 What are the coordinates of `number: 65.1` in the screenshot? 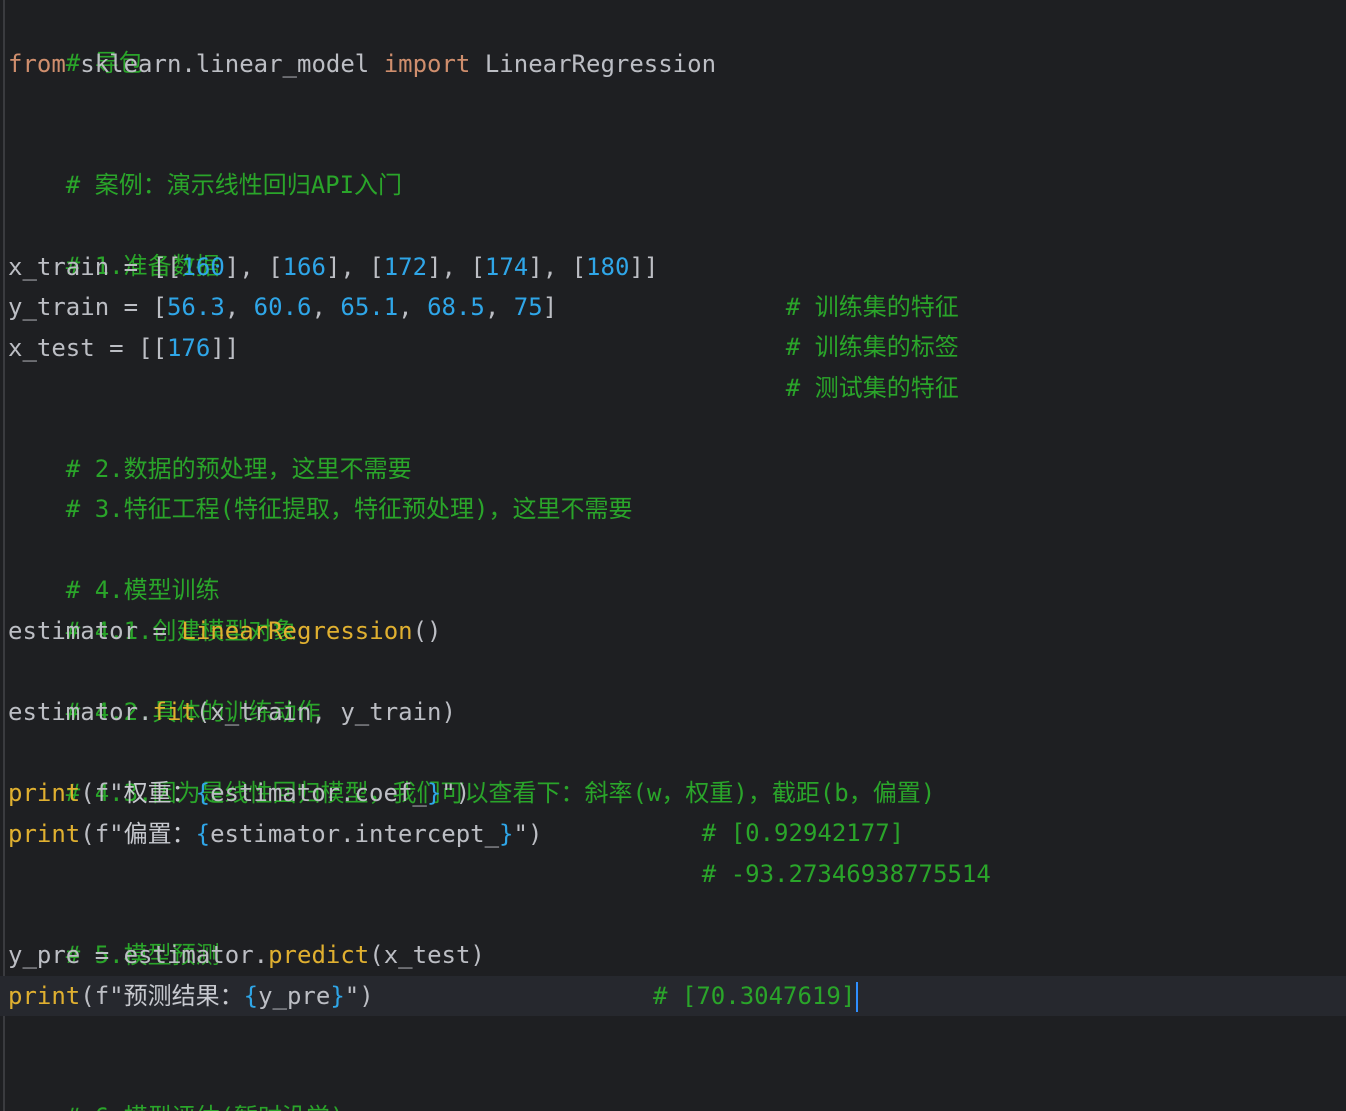 It's located at (369, 307).